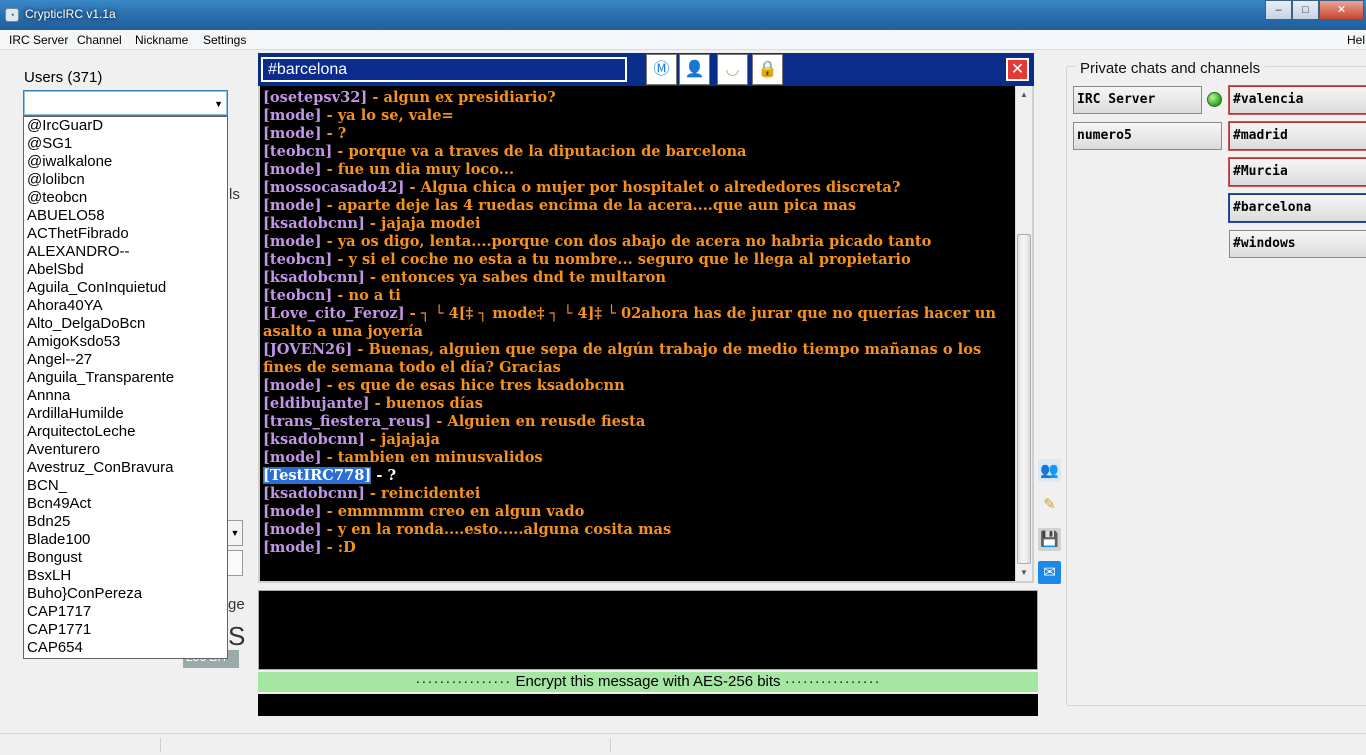  I want to click on status-separator, so click(610, 745).